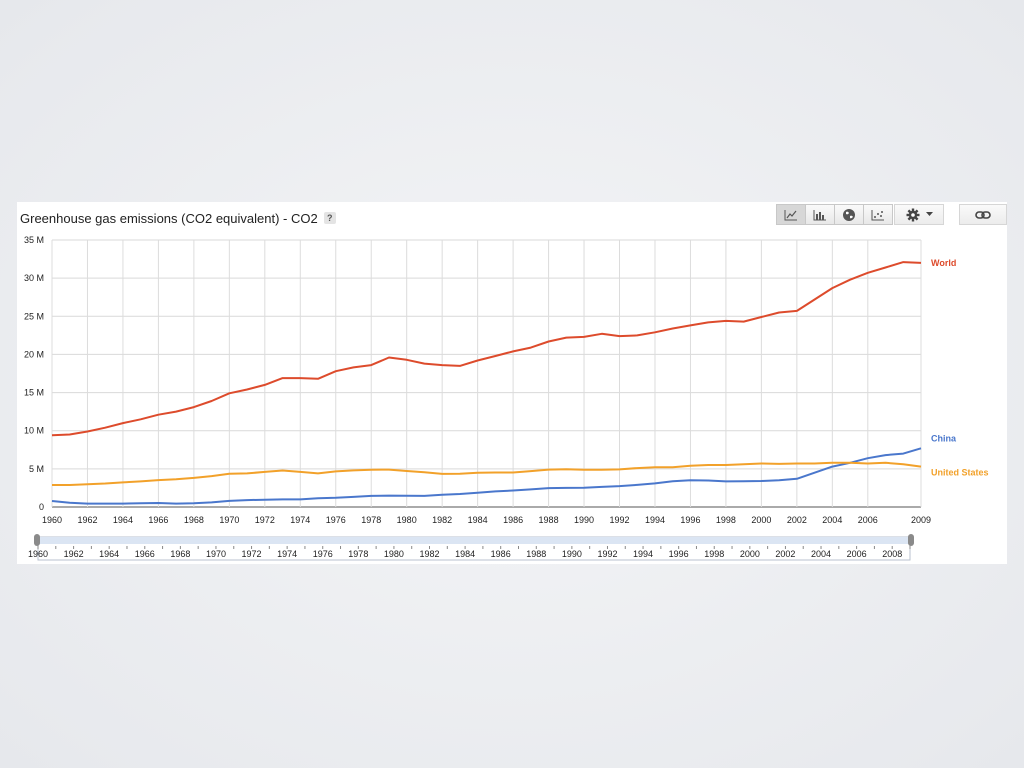 This screenshot has width=1024, height=768. What do you see at coordinates (429, 554) in the screenshot?
I see `range-slider-label: 1982` at bounding box center [429, 554].